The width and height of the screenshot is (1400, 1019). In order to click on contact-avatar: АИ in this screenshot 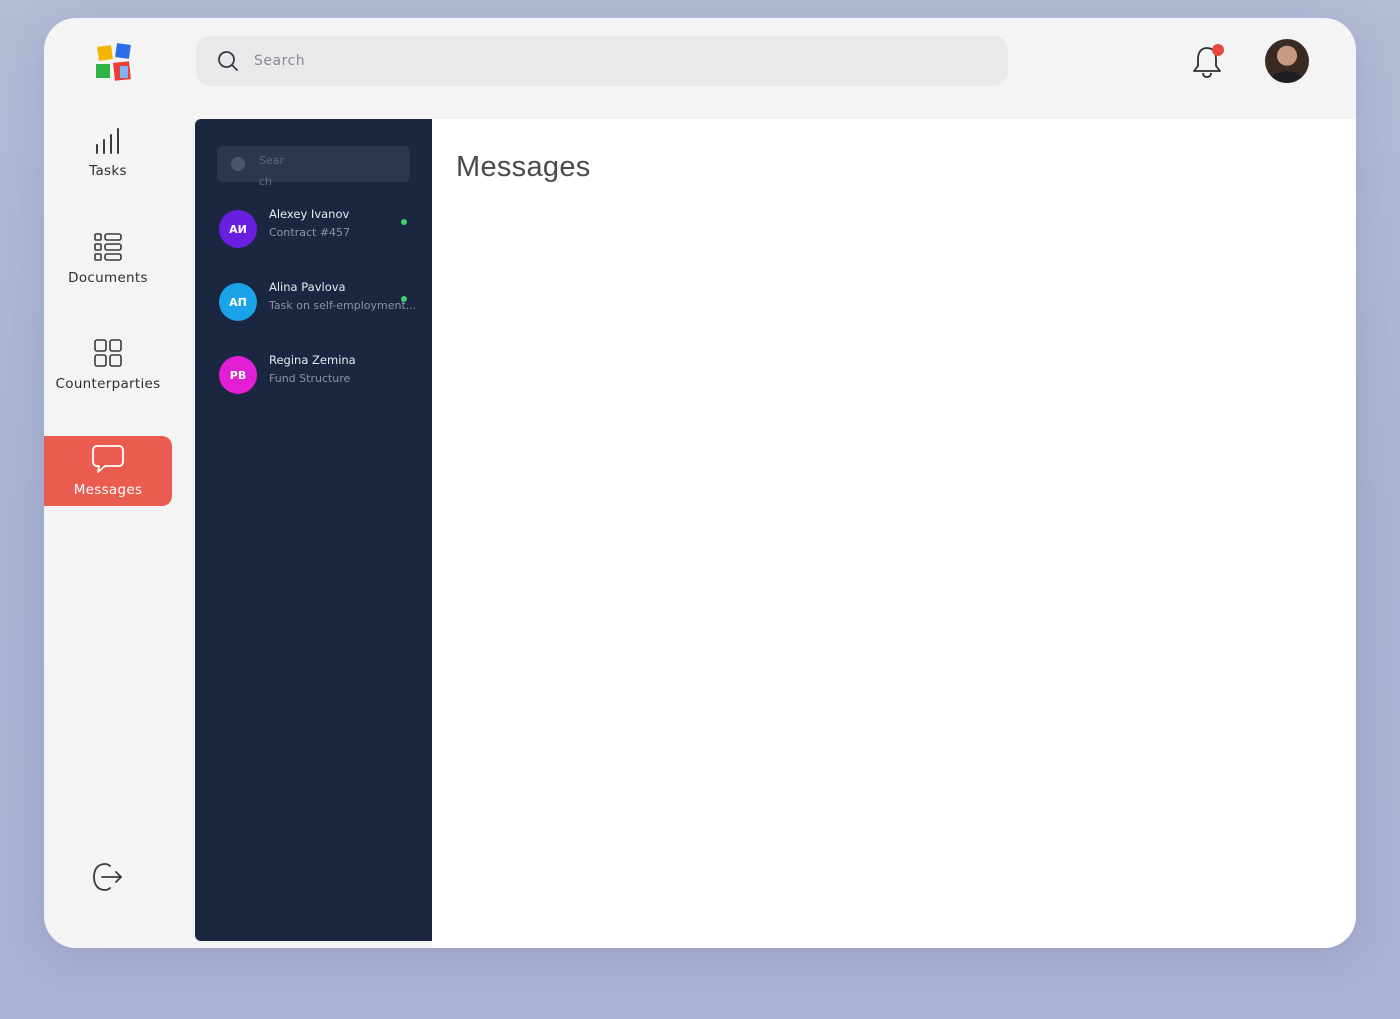, I will do `click(238, 229)`.